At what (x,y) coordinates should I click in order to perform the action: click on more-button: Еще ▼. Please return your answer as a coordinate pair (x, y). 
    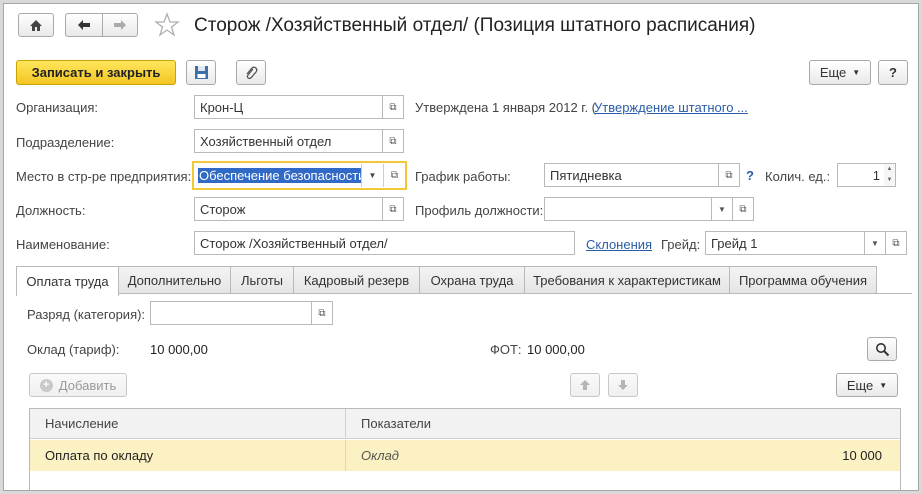
    Looking at the image, I should click on (840, 72).